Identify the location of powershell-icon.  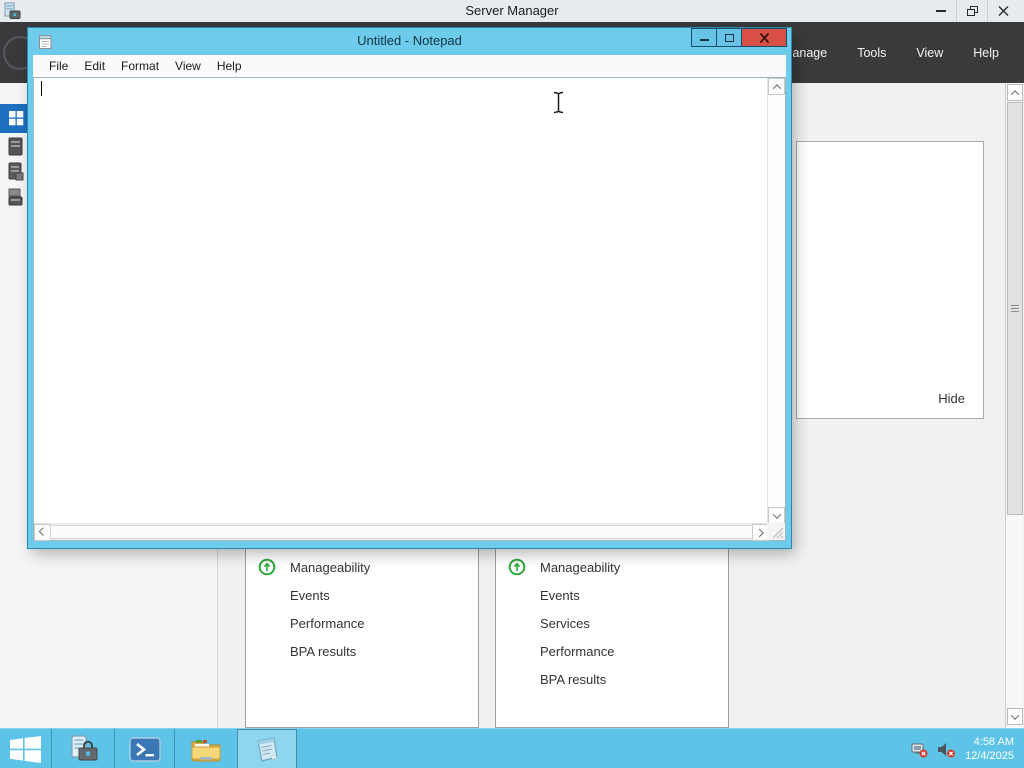
(144, 749).